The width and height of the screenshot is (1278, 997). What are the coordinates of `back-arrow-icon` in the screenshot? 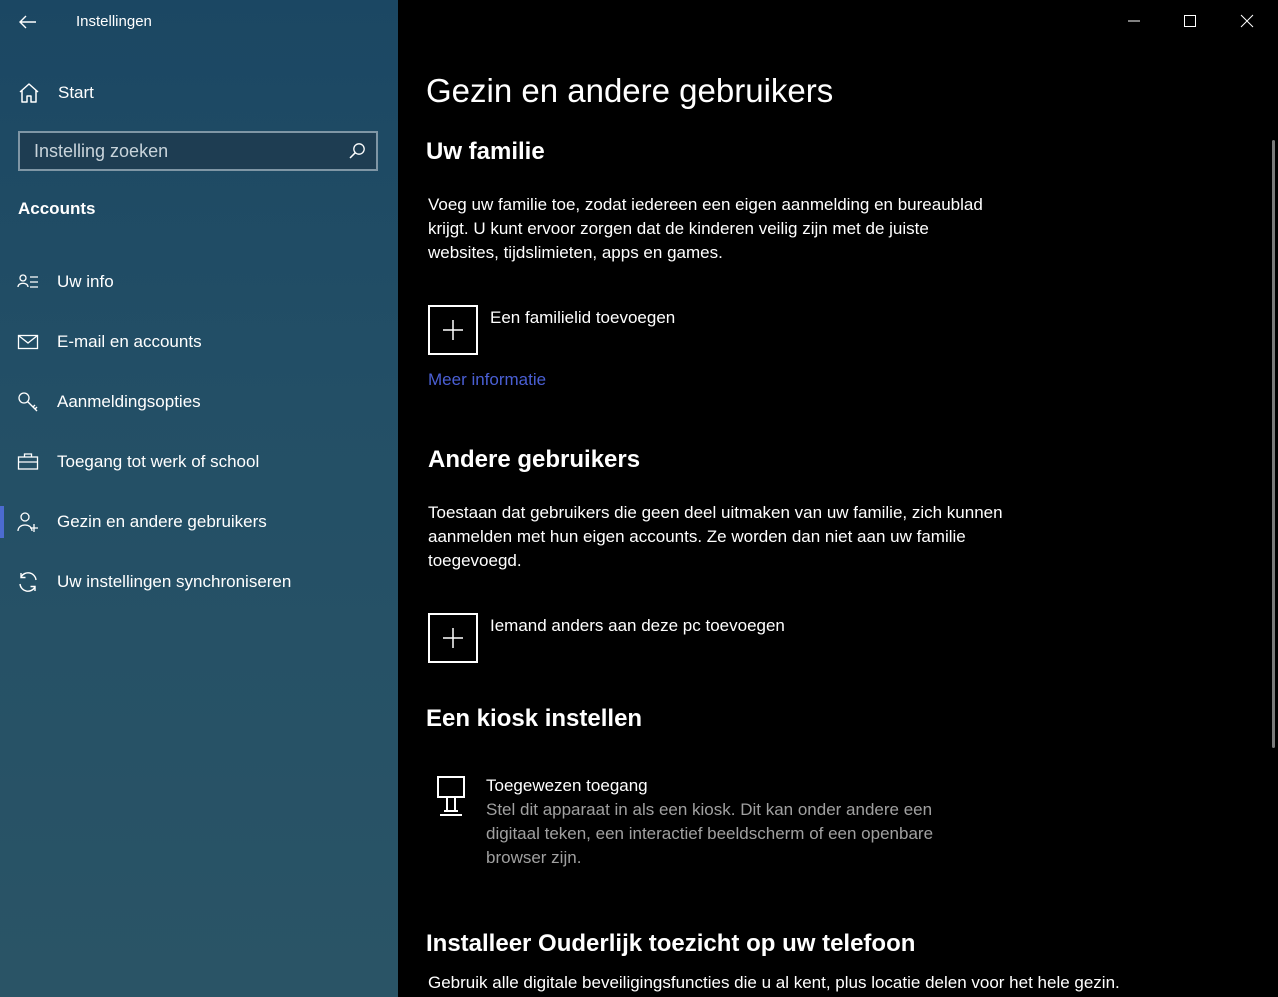 It's located at (27, 22).